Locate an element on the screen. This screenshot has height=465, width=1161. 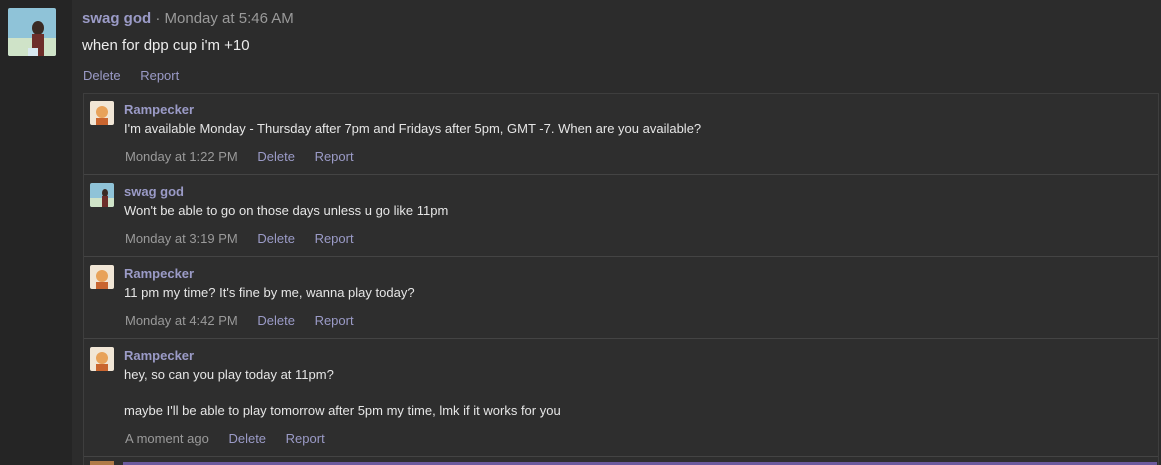
post-body: when for dpp cup i'm +10 is located at coordinates (166, 45).